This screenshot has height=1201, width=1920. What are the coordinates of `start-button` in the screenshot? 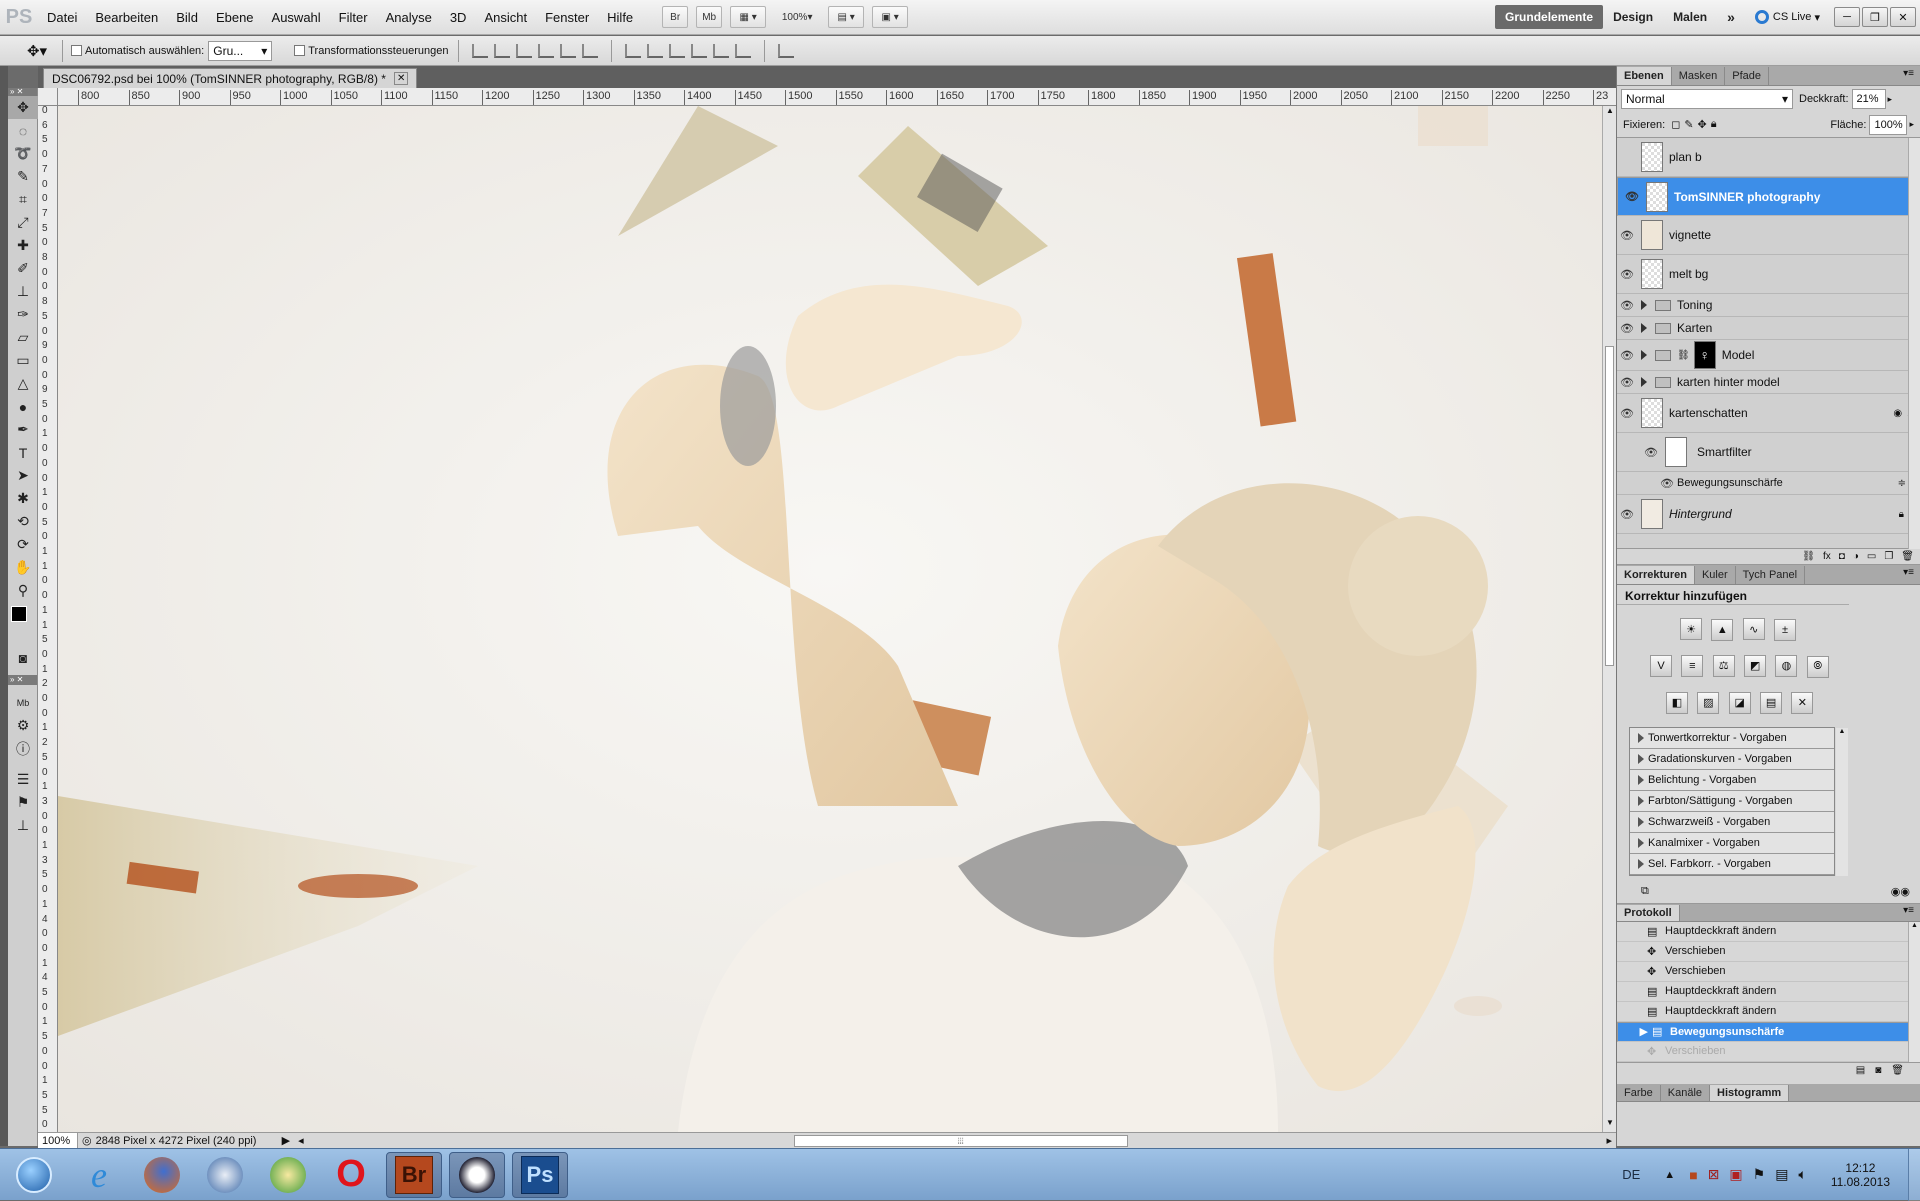 It's located at (34, 1175).